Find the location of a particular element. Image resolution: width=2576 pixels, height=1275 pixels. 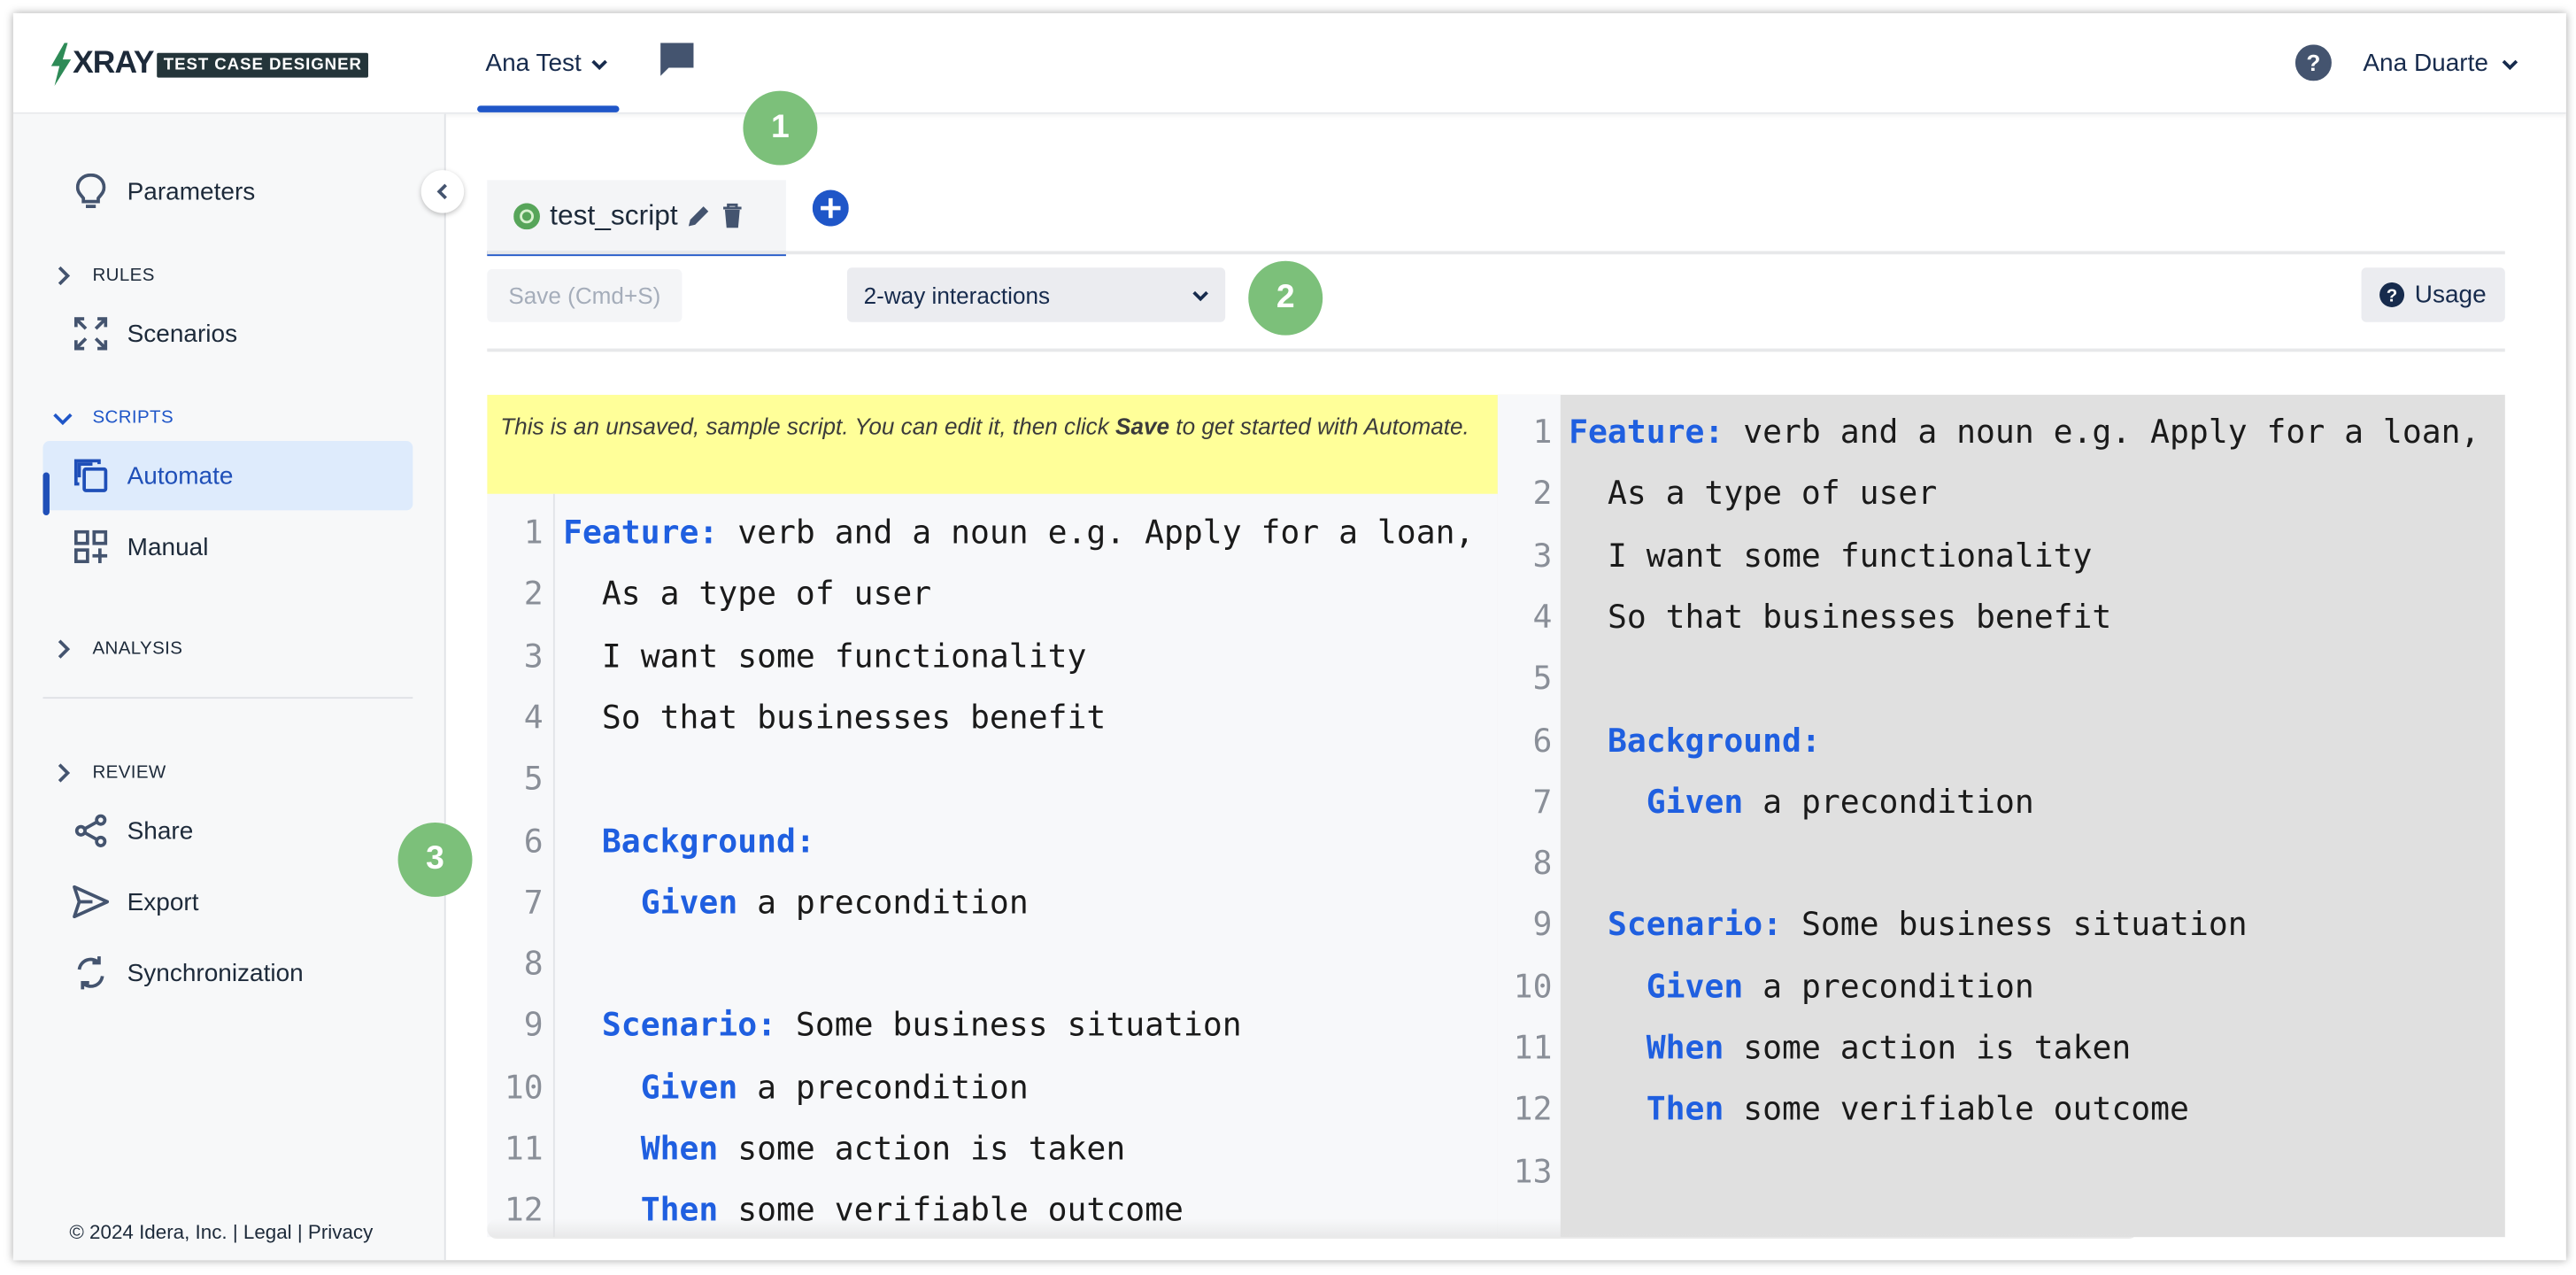

code-line: 6 Background: is located at coordinates (2001, 739).